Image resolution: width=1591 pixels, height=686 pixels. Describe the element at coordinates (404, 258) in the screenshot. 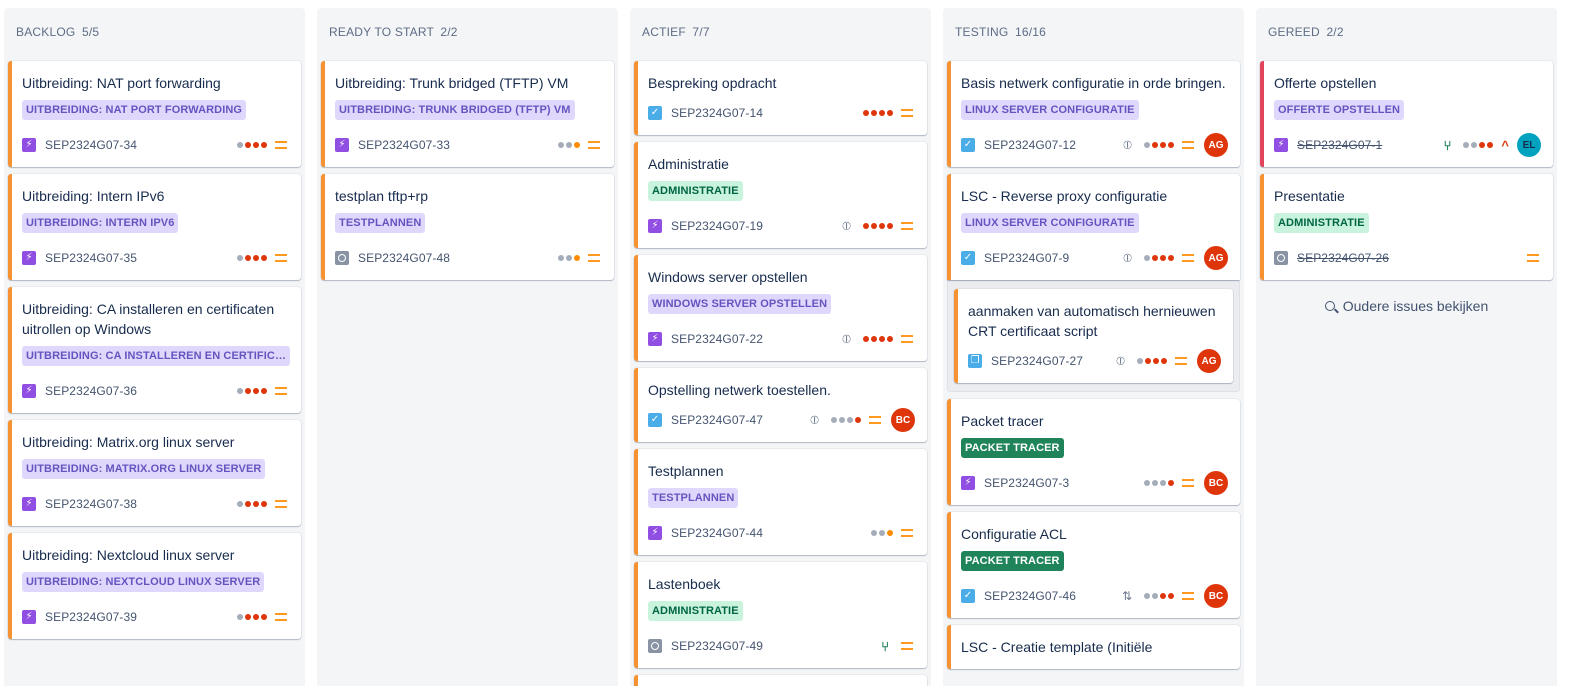

I see `issue-key: SEP2324G07-48` at that location.